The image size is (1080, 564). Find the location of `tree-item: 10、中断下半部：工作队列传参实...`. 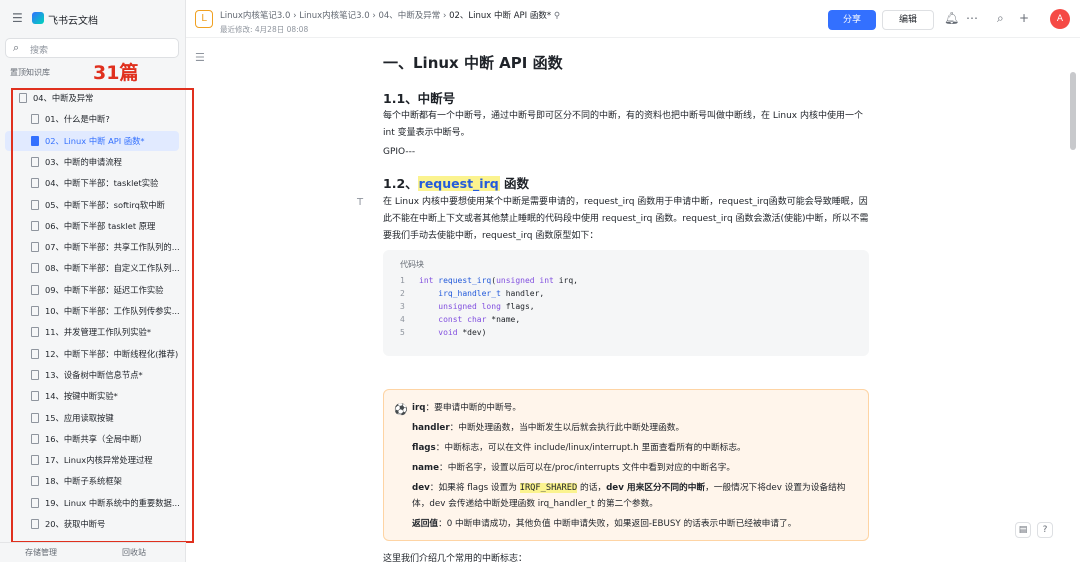

tree-item: 10、中断下半部：工作队列传参实... is located at coordinates (106, 311).